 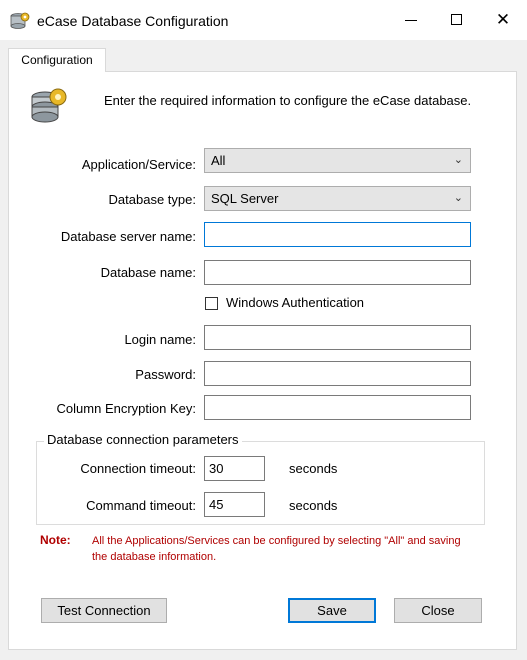 What do you see at coordinates (55, 540) in the screenshot?
I see `note-label: Note:` at bounding box center [55, 540].